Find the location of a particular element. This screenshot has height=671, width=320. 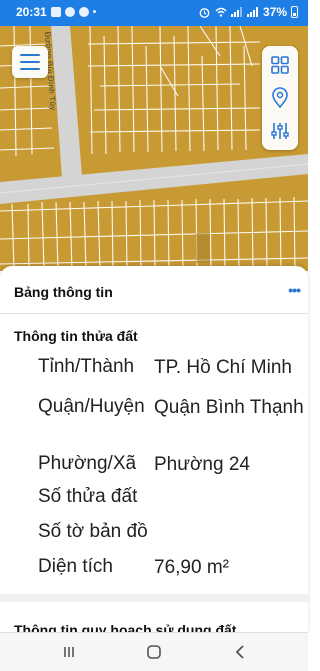

location-pin-icon is located at coordinates (280, 98).